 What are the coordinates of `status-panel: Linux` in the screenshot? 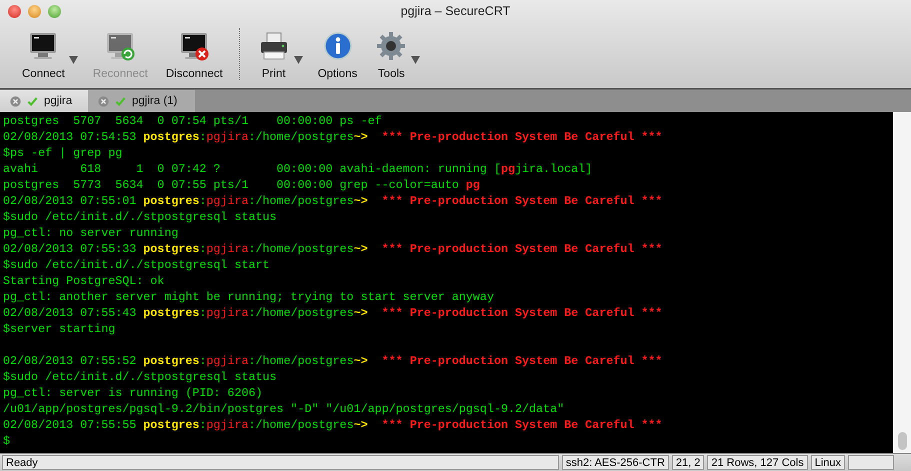 It's located at (827, 462).